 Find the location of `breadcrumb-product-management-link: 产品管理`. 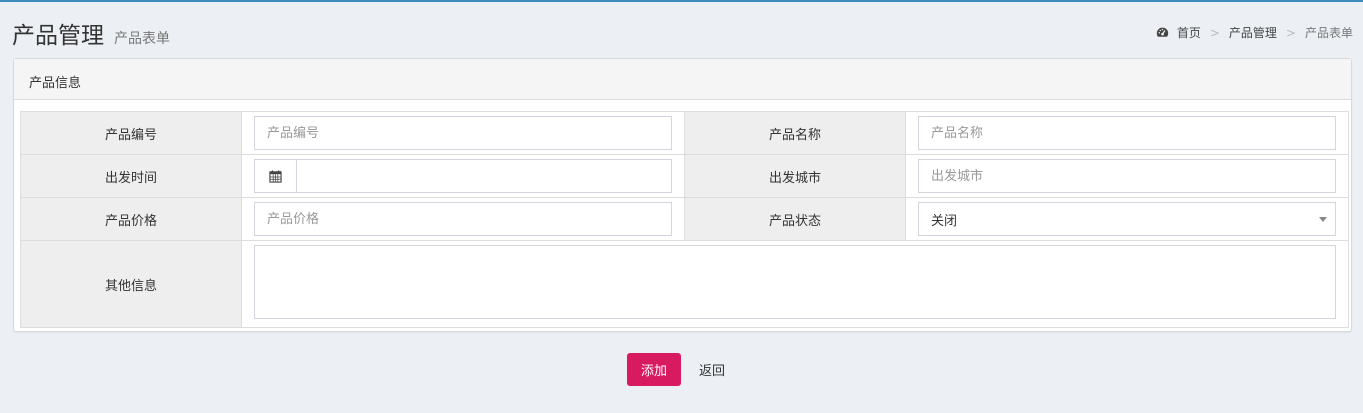

breadcrumb-product-management-link: 产品管理 is located at coordinates (1253, 32).